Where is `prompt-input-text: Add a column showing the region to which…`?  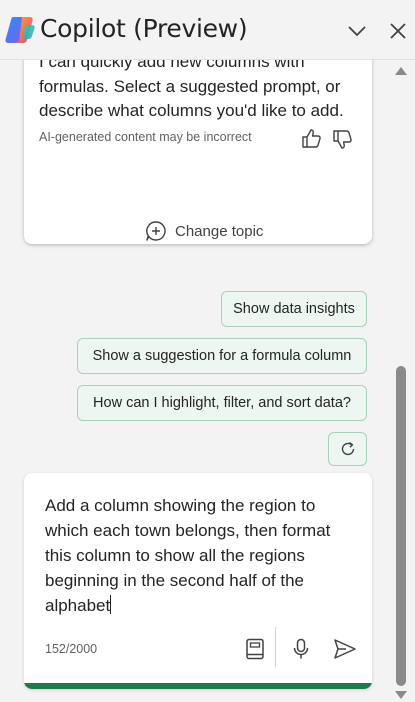 prompt-input-text: Add a column showing the region to which… is located at coordinates (188, 555).